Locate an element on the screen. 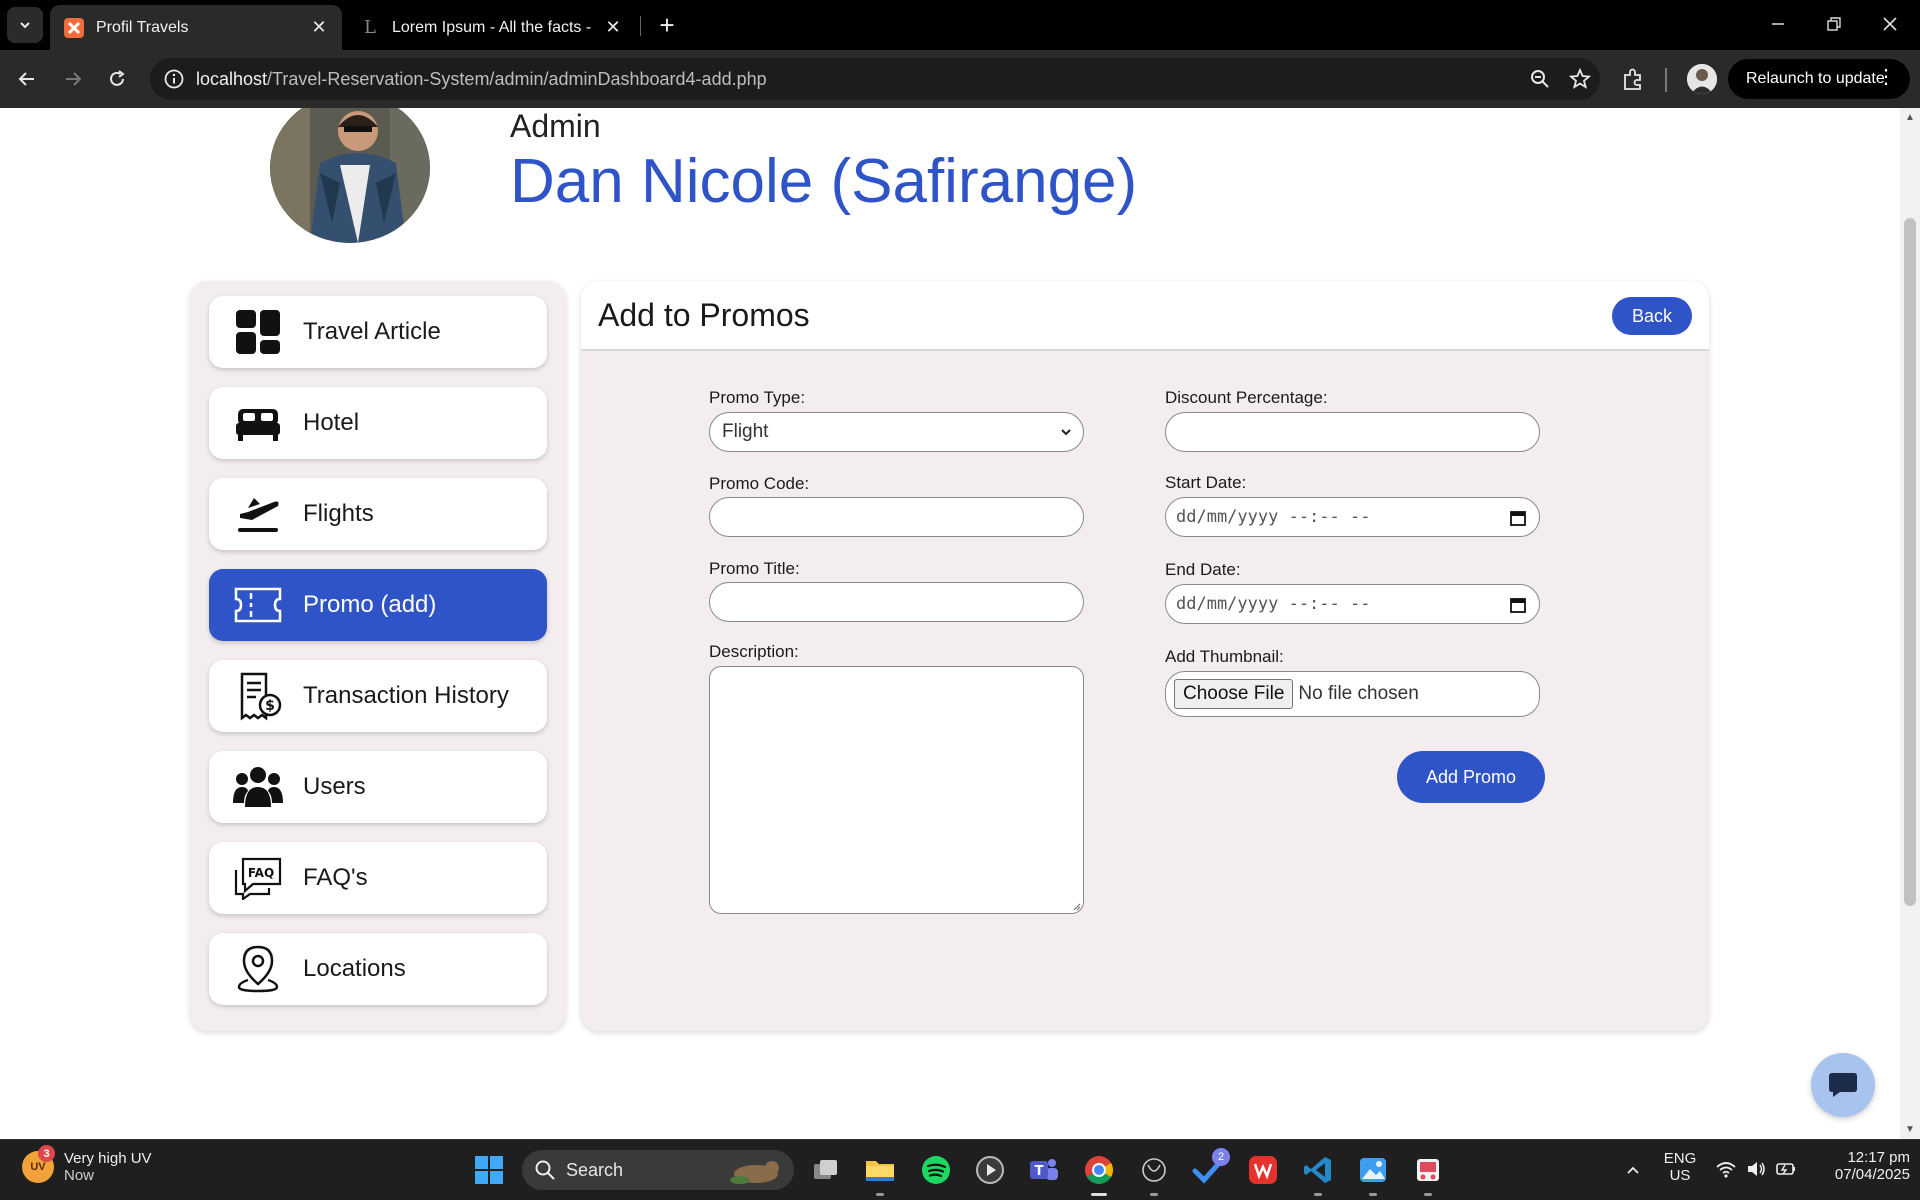 The height and width of the screenshot is (1200, 1920). chevron-up-icon is located at coordinates (1633, 1170).